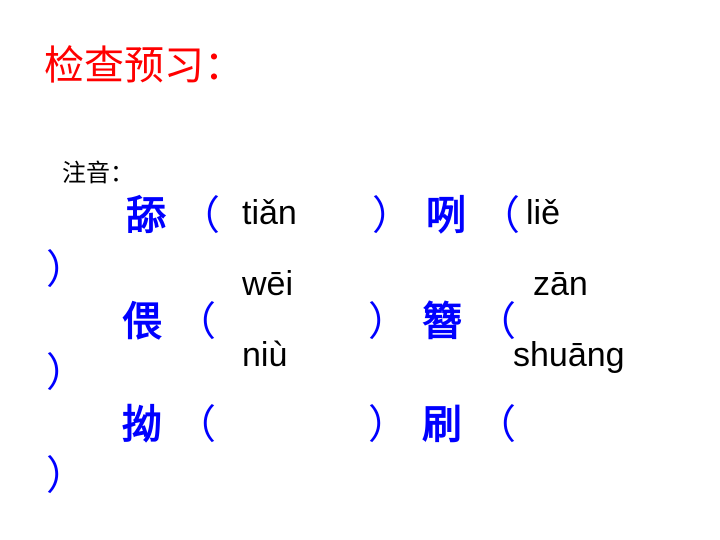 This screenshot has width=720, height=540. Describe the element at coordinates (98, 173) in the screenshot. I see `section-label: 注音：` at that location.